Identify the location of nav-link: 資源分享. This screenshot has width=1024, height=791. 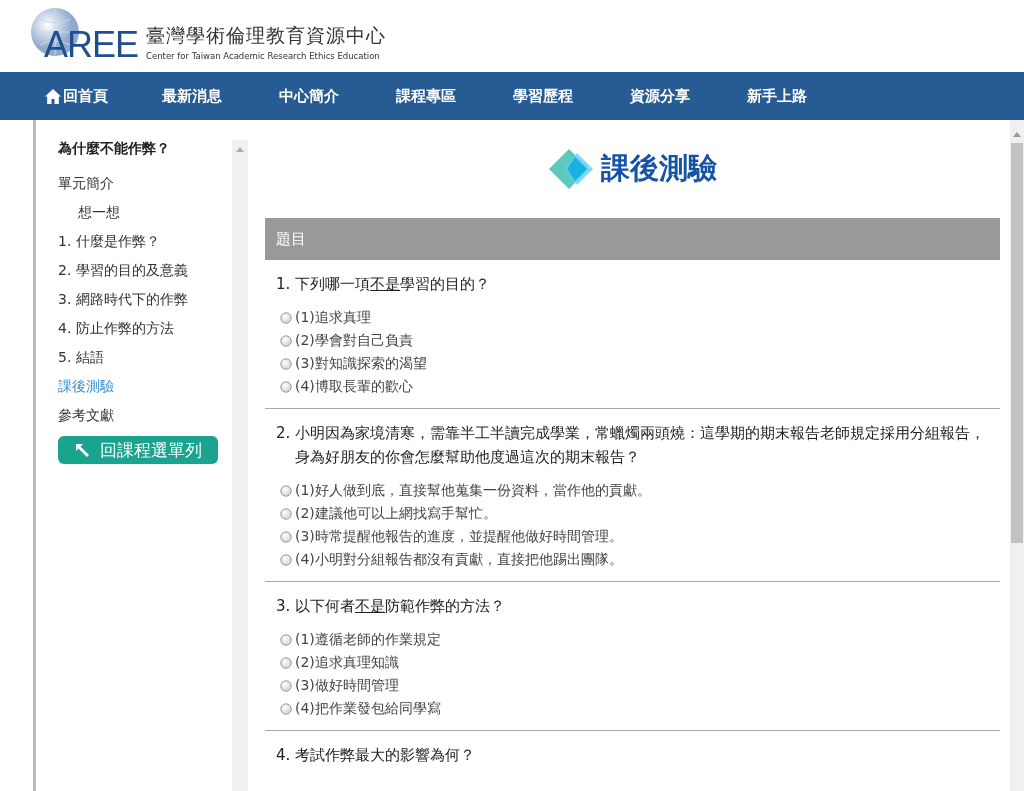
(688, 96).